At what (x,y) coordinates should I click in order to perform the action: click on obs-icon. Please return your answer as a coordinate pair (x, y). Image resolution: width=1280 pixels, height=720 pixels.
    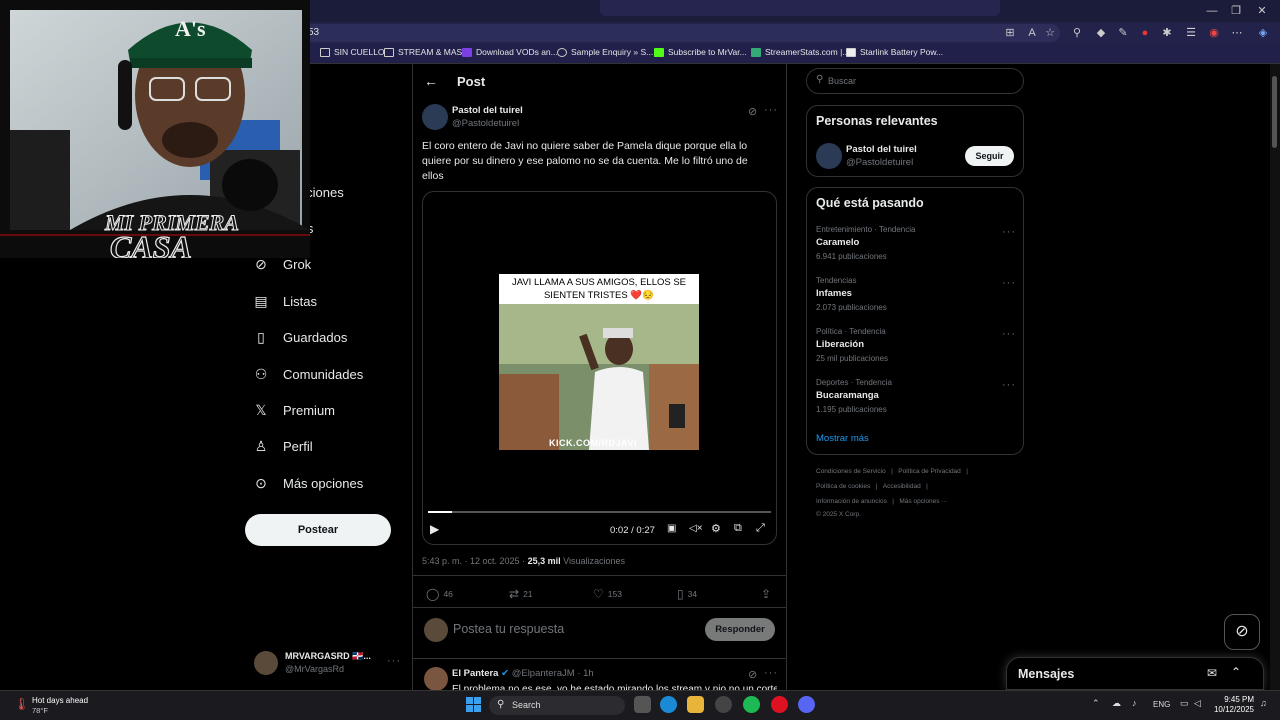
    Looking at the image, I should click on (723, 704).